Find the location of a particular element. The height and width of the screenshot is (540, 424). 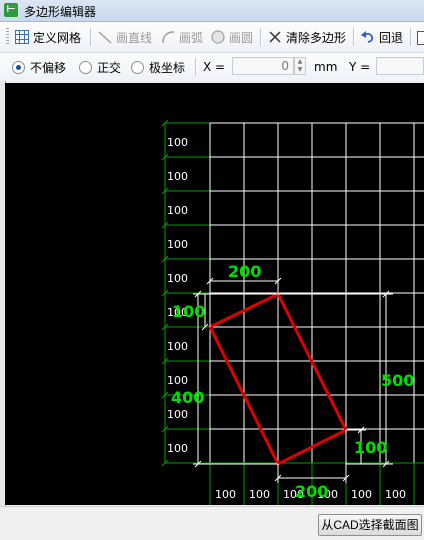

undo-button: 回退 is located at coordinates (381, 37).